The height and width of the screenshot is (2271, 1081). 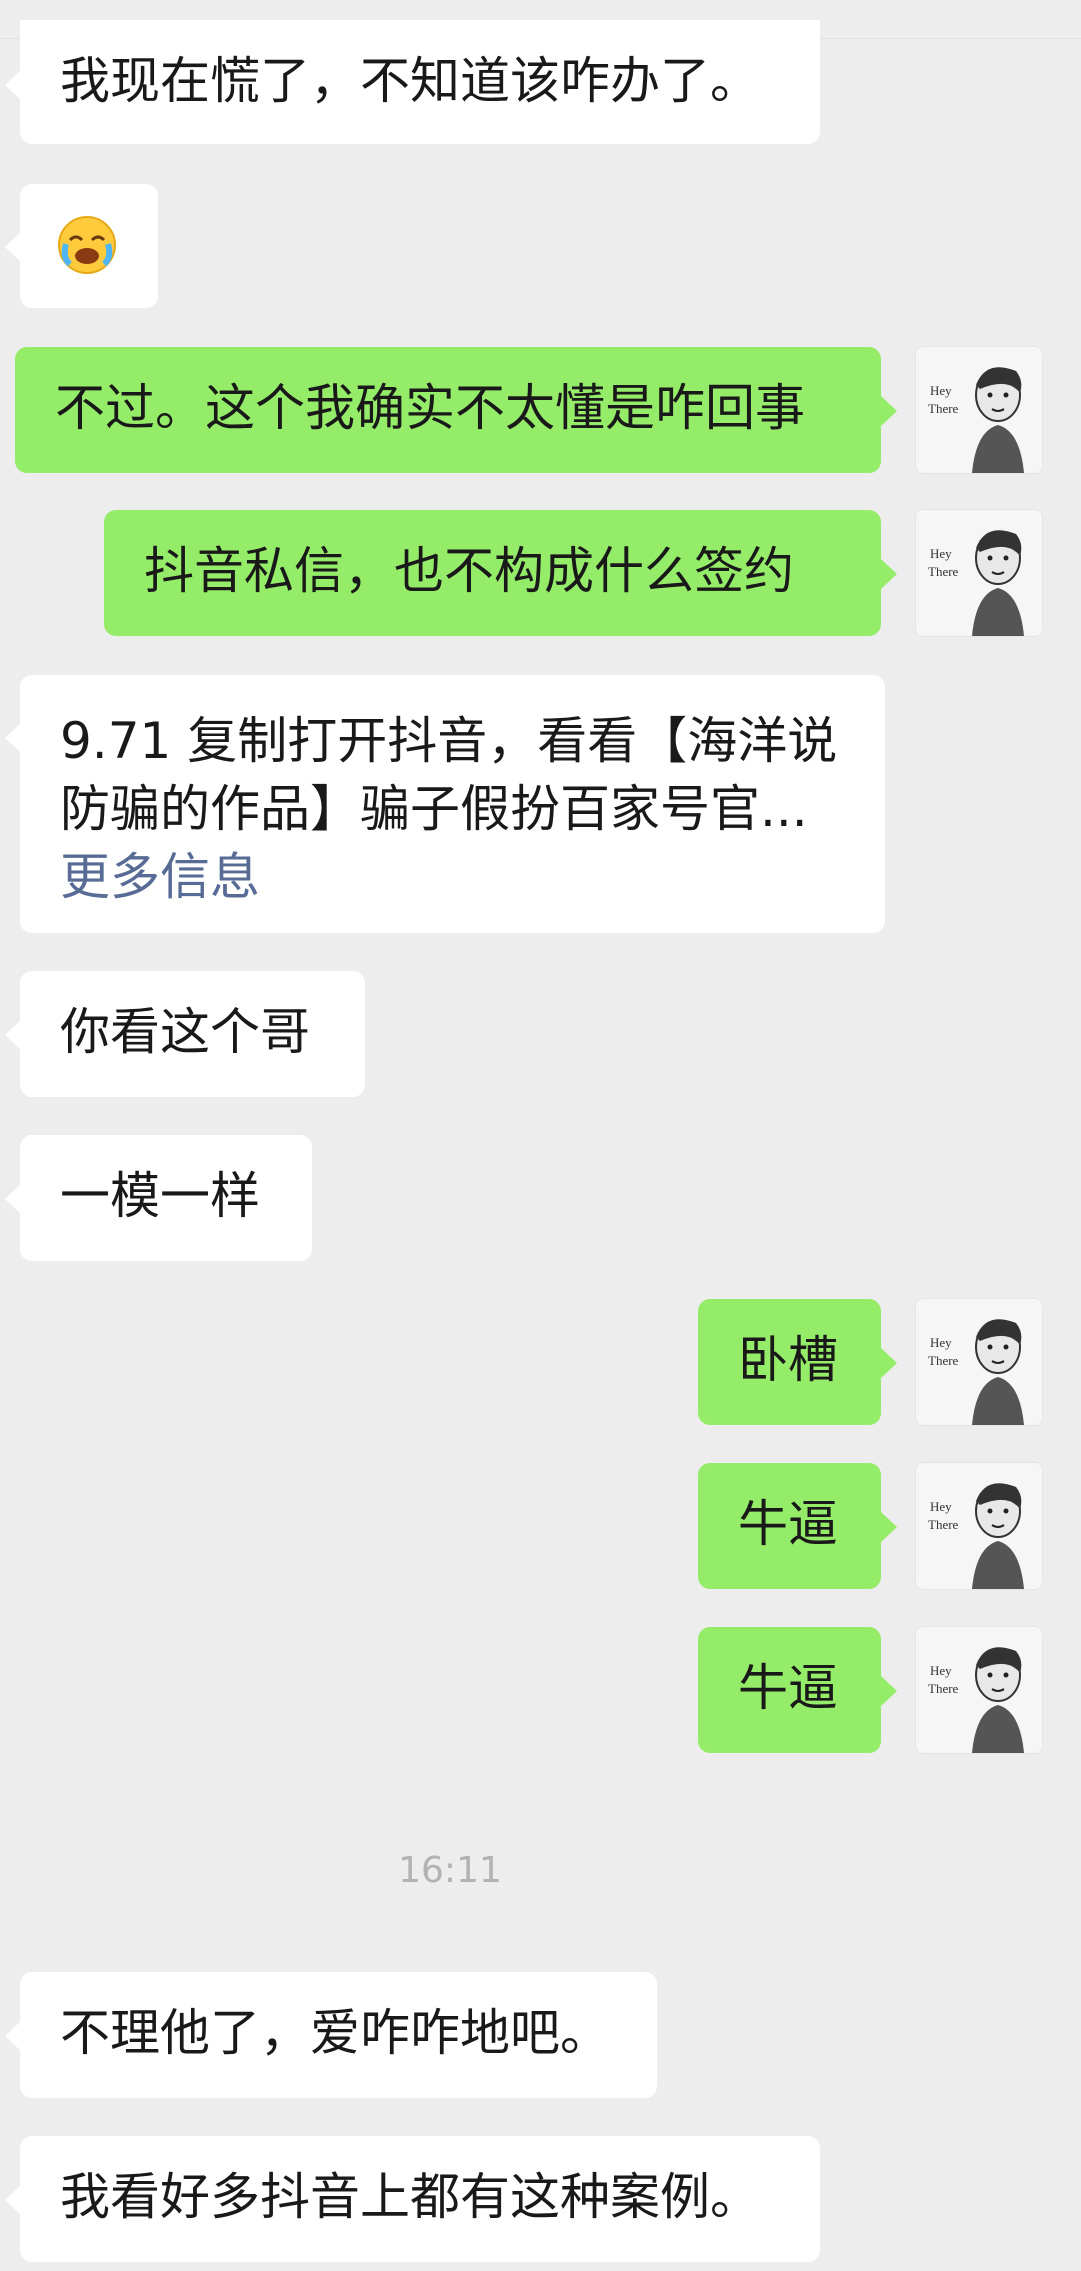 What do you see at coordinates (410, 2197) in the screenshot?
I see `message-text: 我看好多抖音上都有这种案例。` at bounding box center [410, 2197].